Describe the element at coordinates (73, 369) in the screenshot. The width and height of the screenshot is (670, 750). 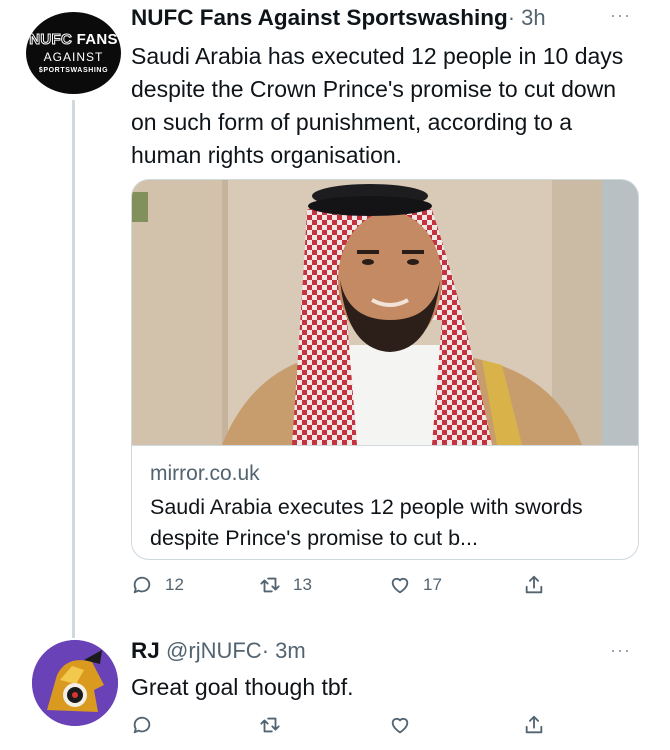
I see `thread-line` at that location.